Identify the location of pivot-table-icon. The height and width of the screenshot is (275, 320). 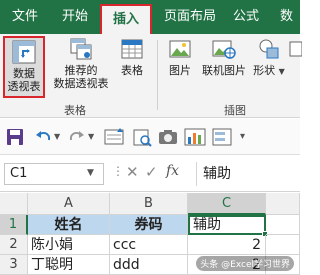
(24, 52).